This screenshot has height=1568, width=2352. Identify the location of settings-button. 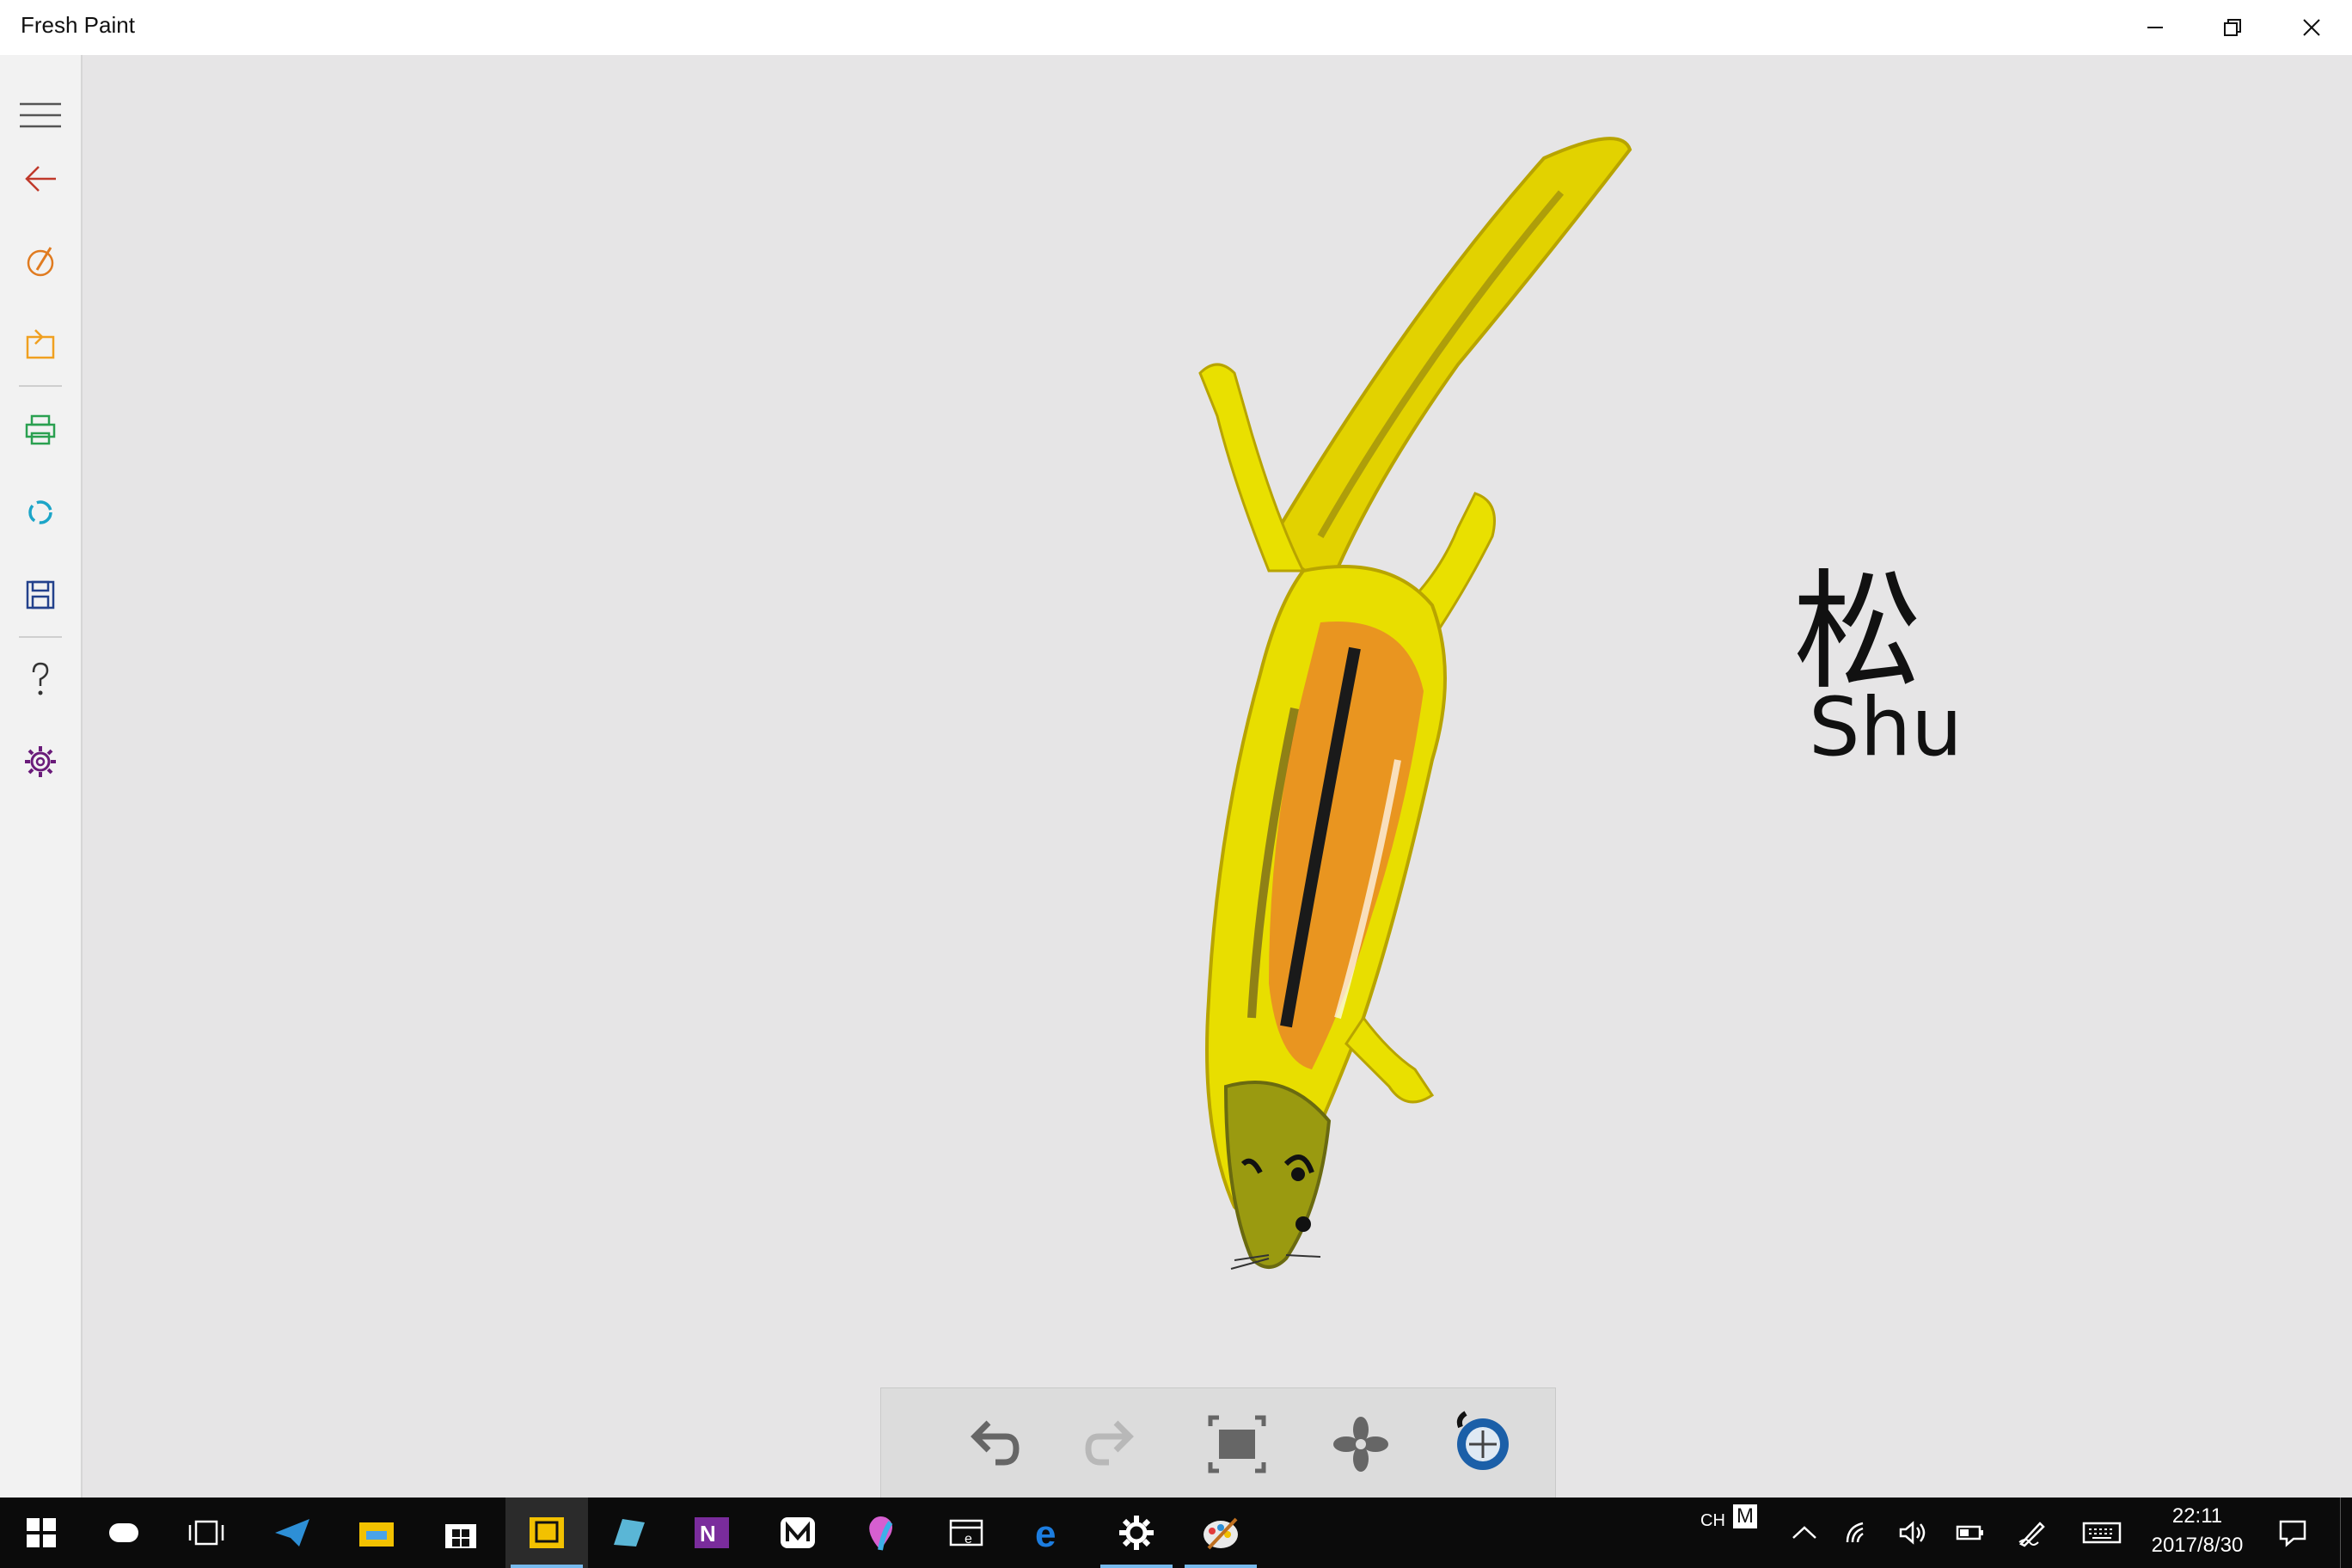
(40, 761).